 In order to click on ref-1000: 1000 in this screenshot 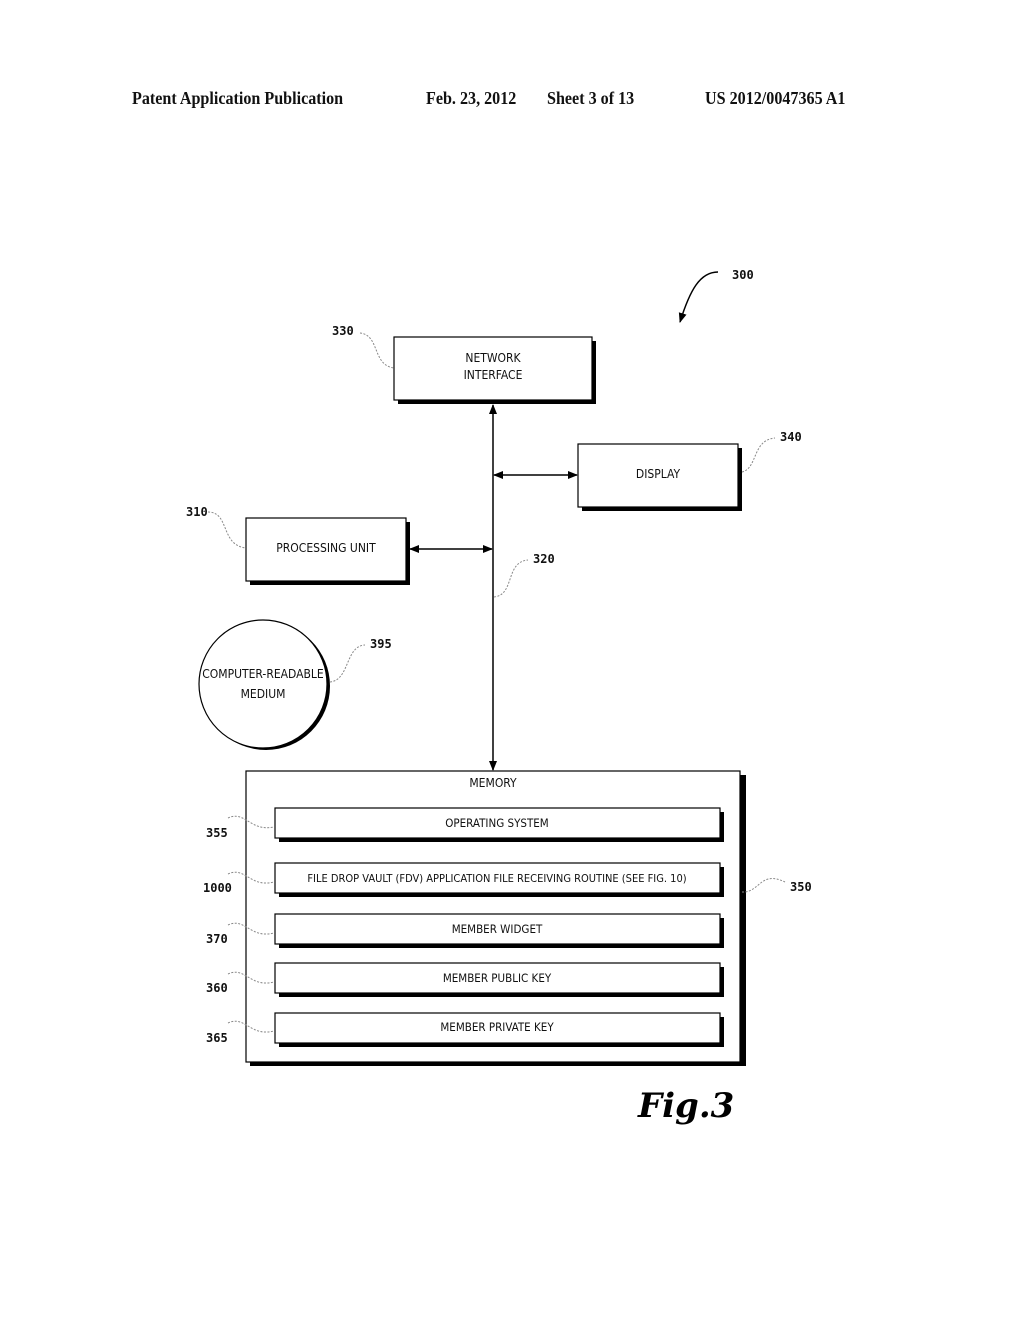, I will do `click(217, 888)`.